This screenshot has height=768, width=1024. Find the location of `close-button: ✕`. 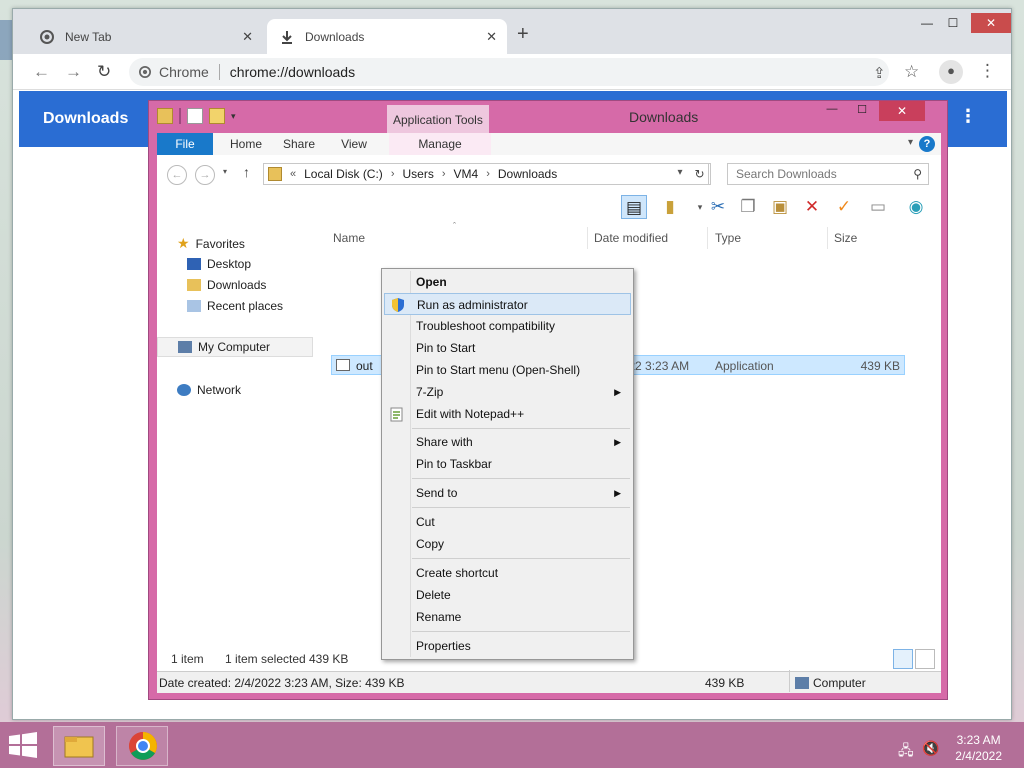

close-button: ✕ is located at coordinates (991, 23).